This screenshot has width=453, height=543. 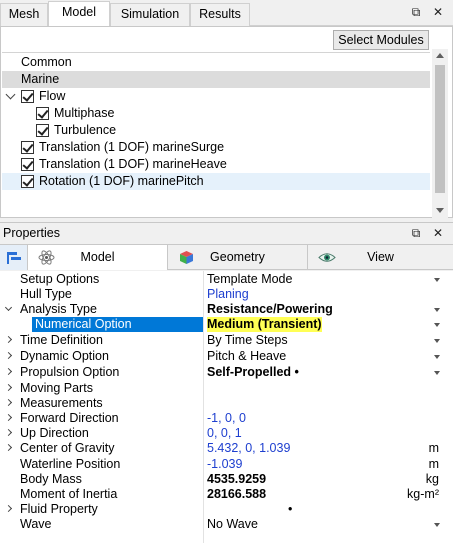 What do you see at coordinates (61, 340) in the screenshot?
I see `prop-name: Time Definition` at bounding box center [61, 340].